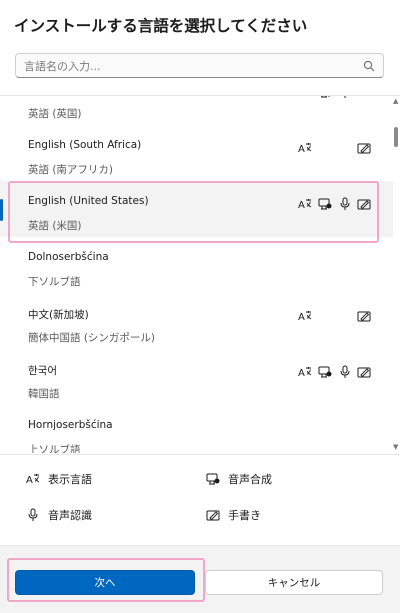 The image size is (400, 613). Describe the element at coordinates (88, 201) in the screenshot. I see `language-name: English (United States)` at that location.